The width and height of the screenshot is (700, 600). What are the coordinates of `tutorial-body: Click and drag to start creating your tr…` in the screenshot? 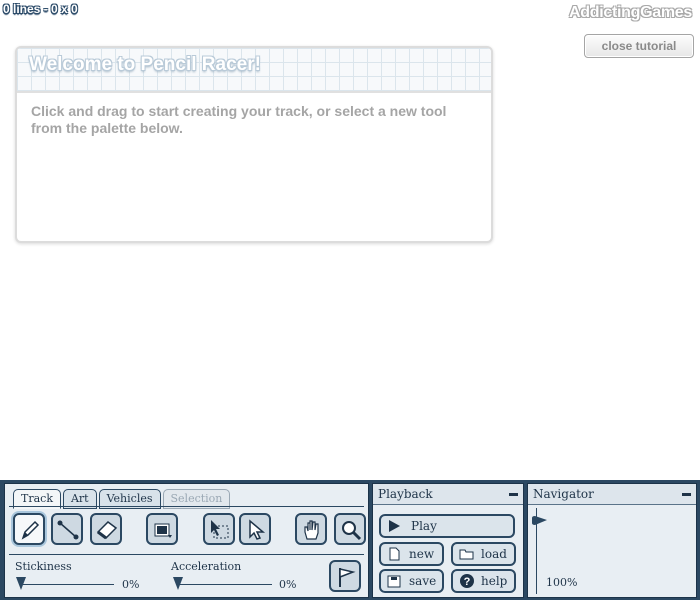 It's located at (239, 119).